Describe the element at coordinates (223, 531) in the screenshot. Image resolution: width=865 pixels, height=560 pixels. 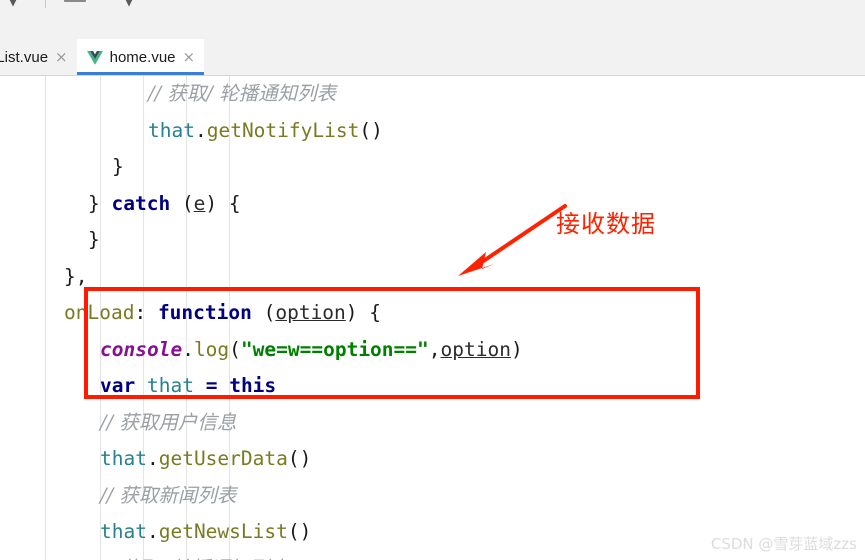
I see `code-token: getNewsList` at that location.